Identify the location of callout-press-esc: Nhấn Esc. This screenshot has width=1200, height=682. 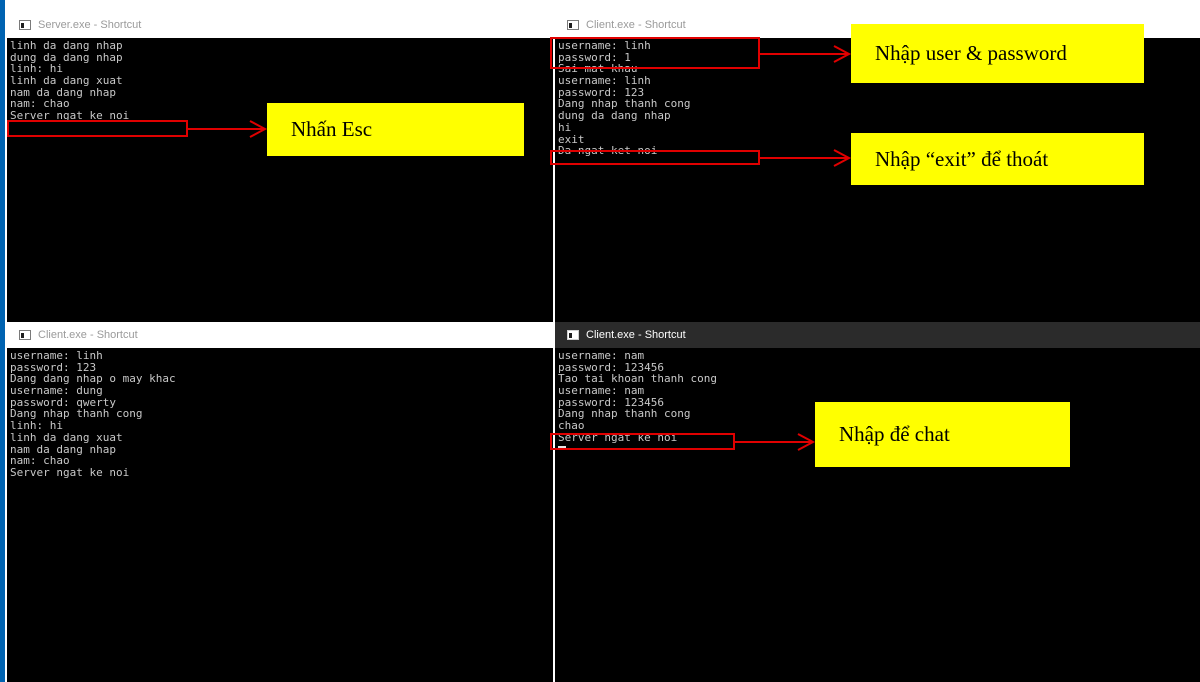
(395, 129).